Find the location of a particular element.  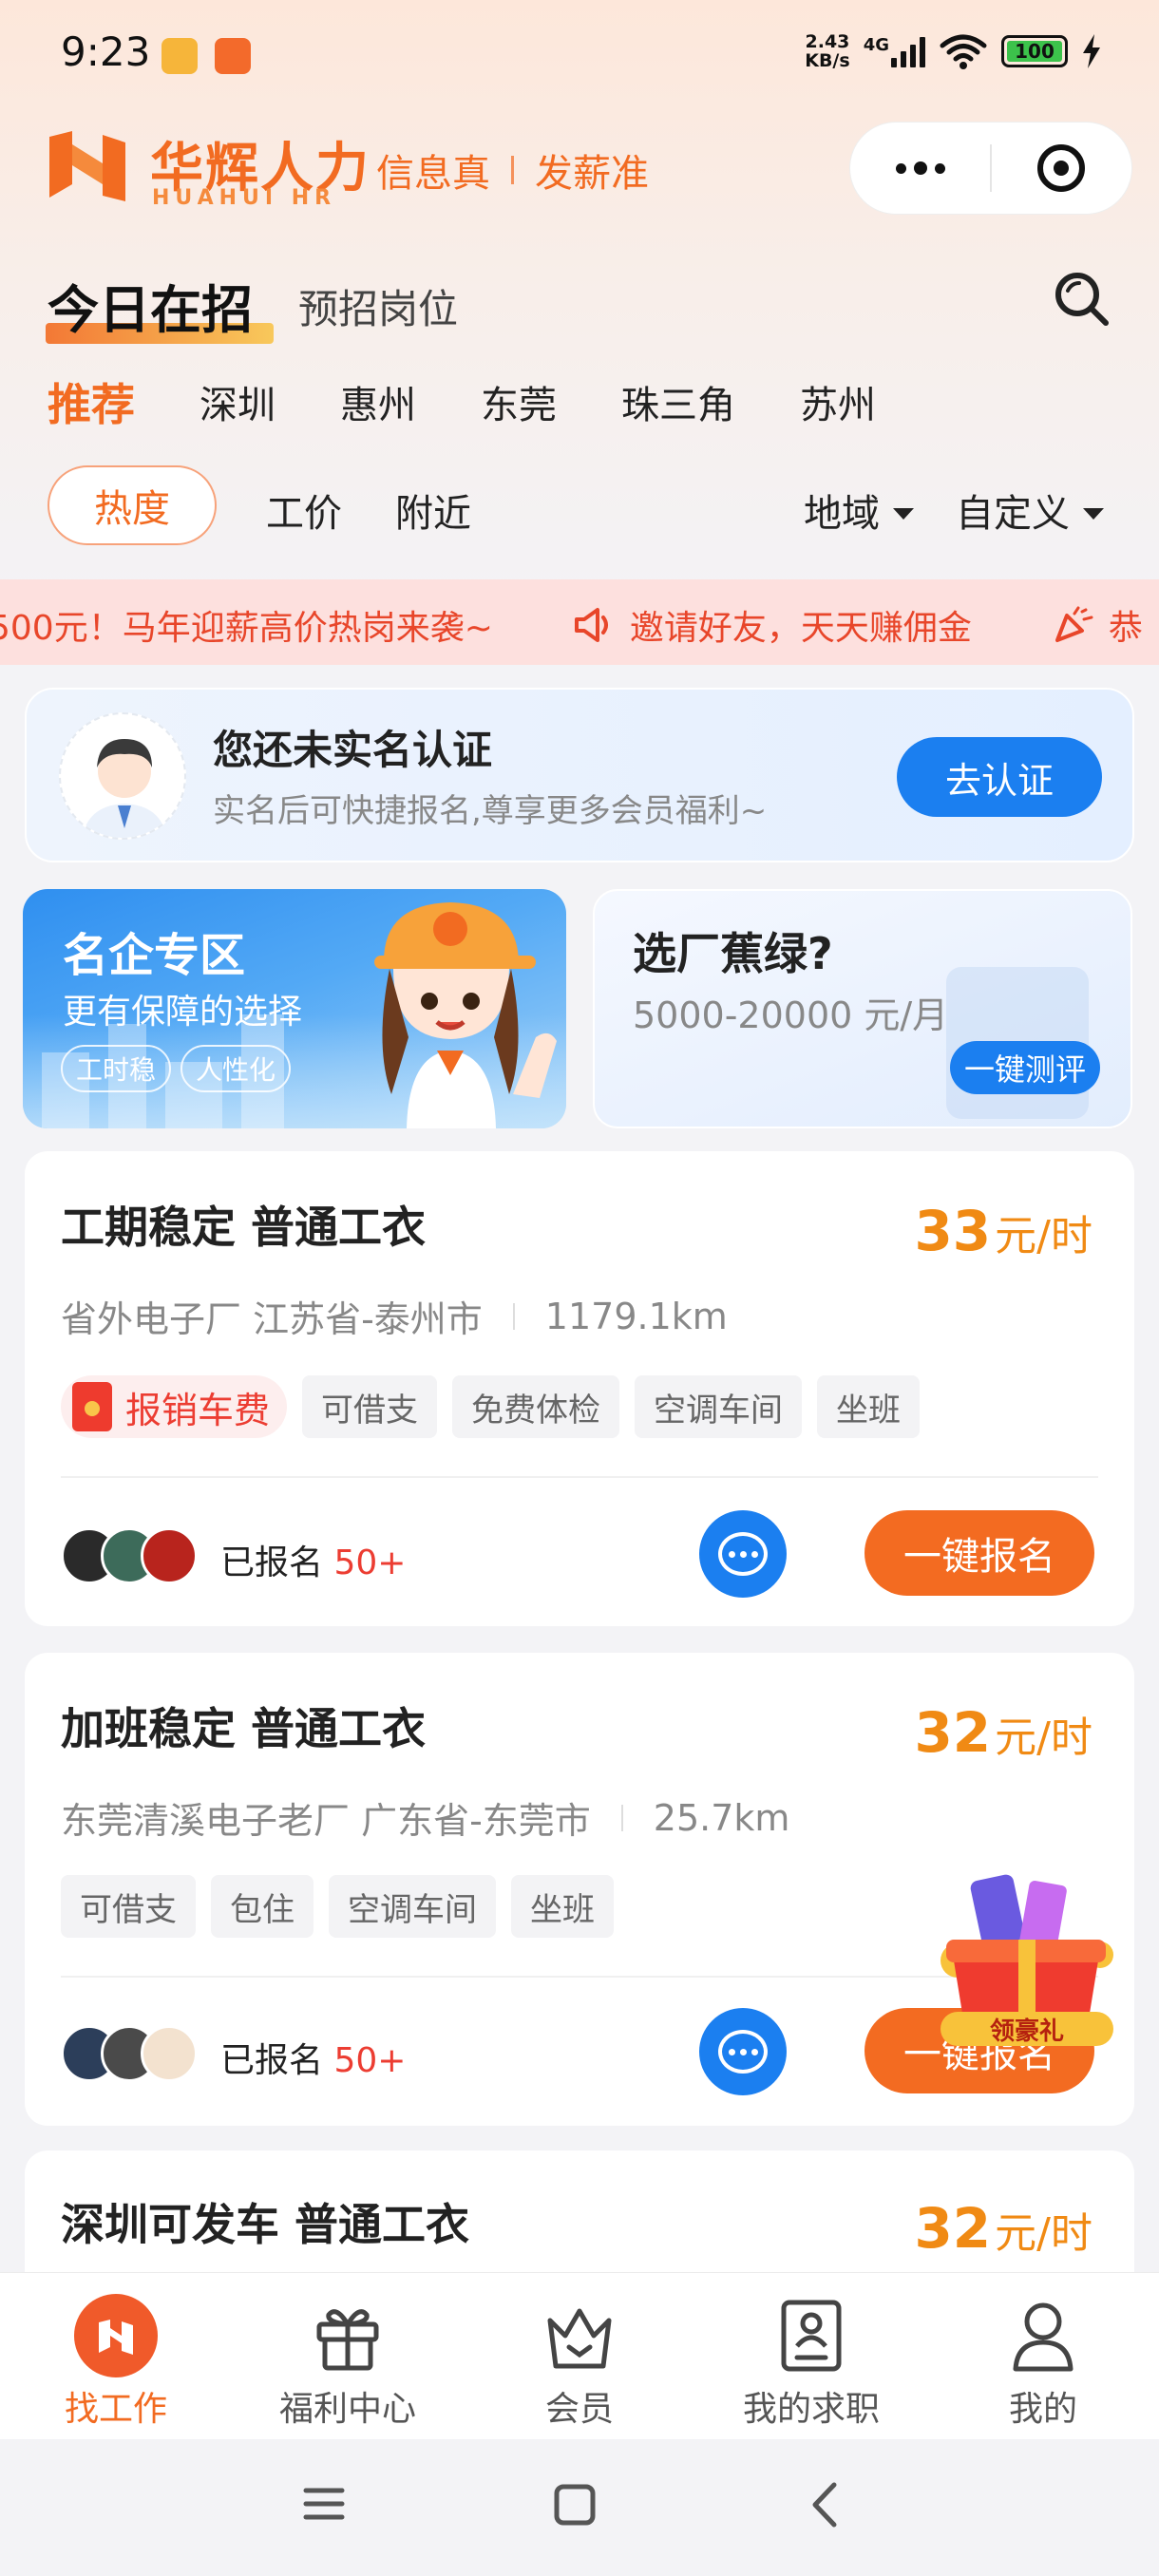

system-navigation-bar is located at coordinates (579, 2507).